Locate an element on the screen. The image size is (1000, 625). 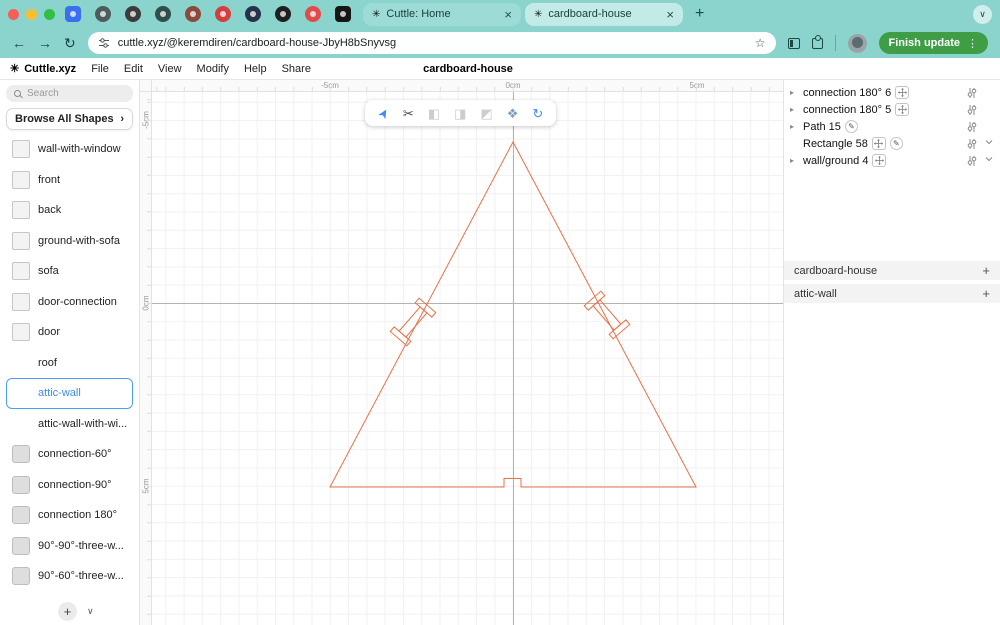
new-tab-button: + is located at coordinates (699, 14).